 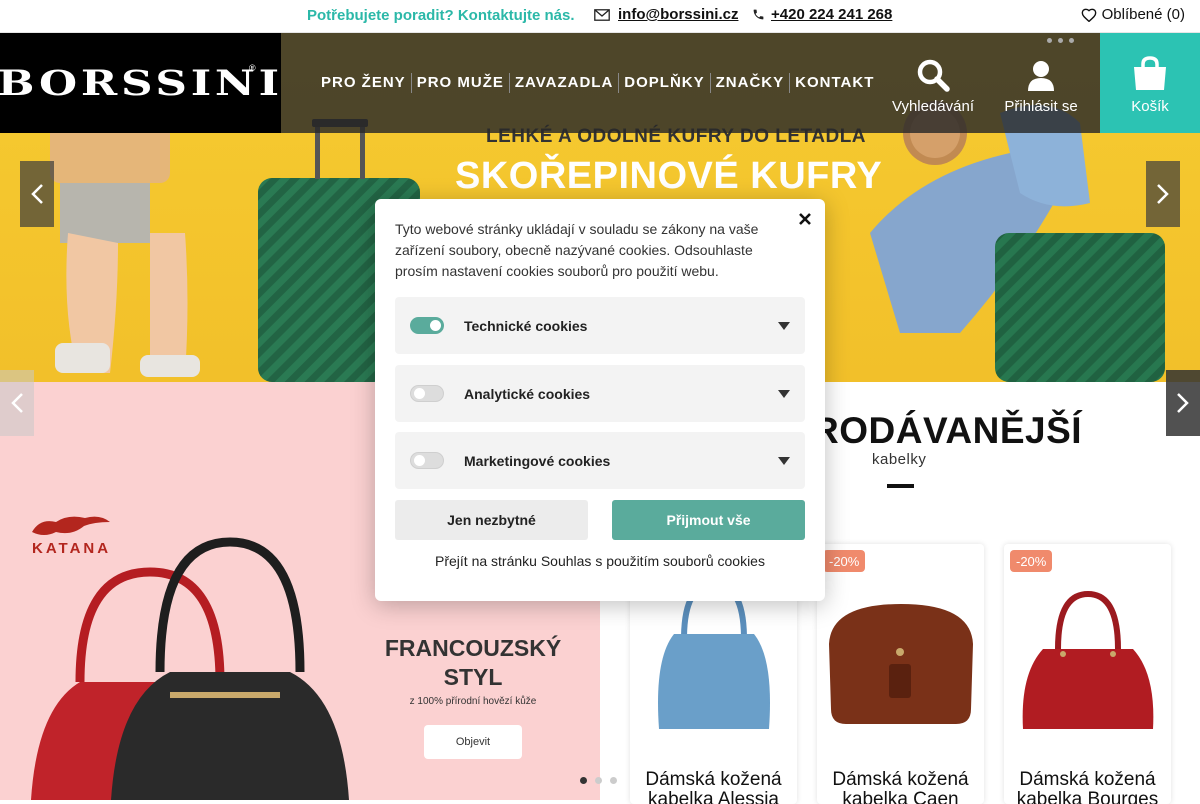 I want to click on logo-registered-mark: ®, so click(x=252, y=68).